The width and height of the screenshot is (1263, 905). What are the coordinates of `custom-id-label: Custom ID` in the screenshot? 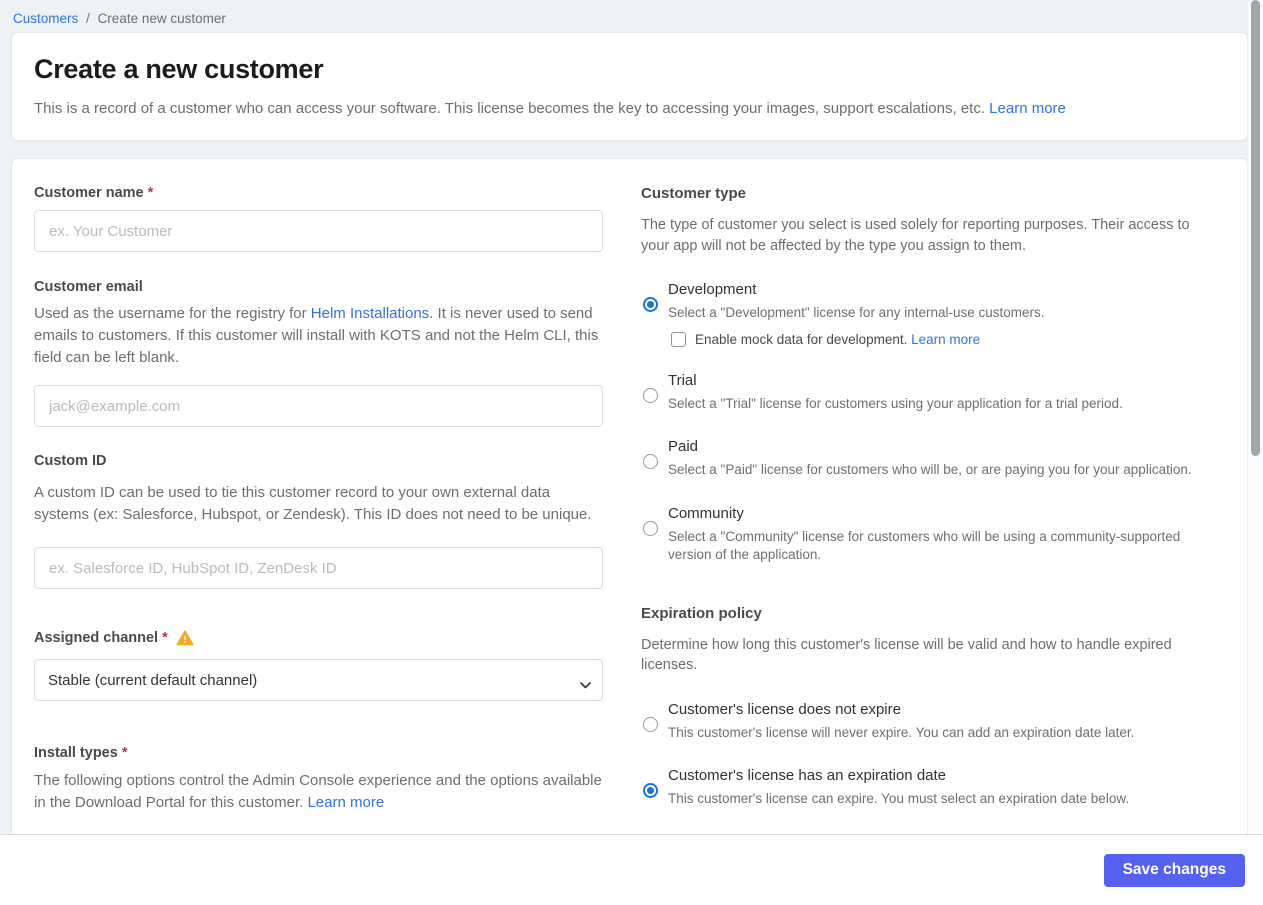 It's located at (70, 461).